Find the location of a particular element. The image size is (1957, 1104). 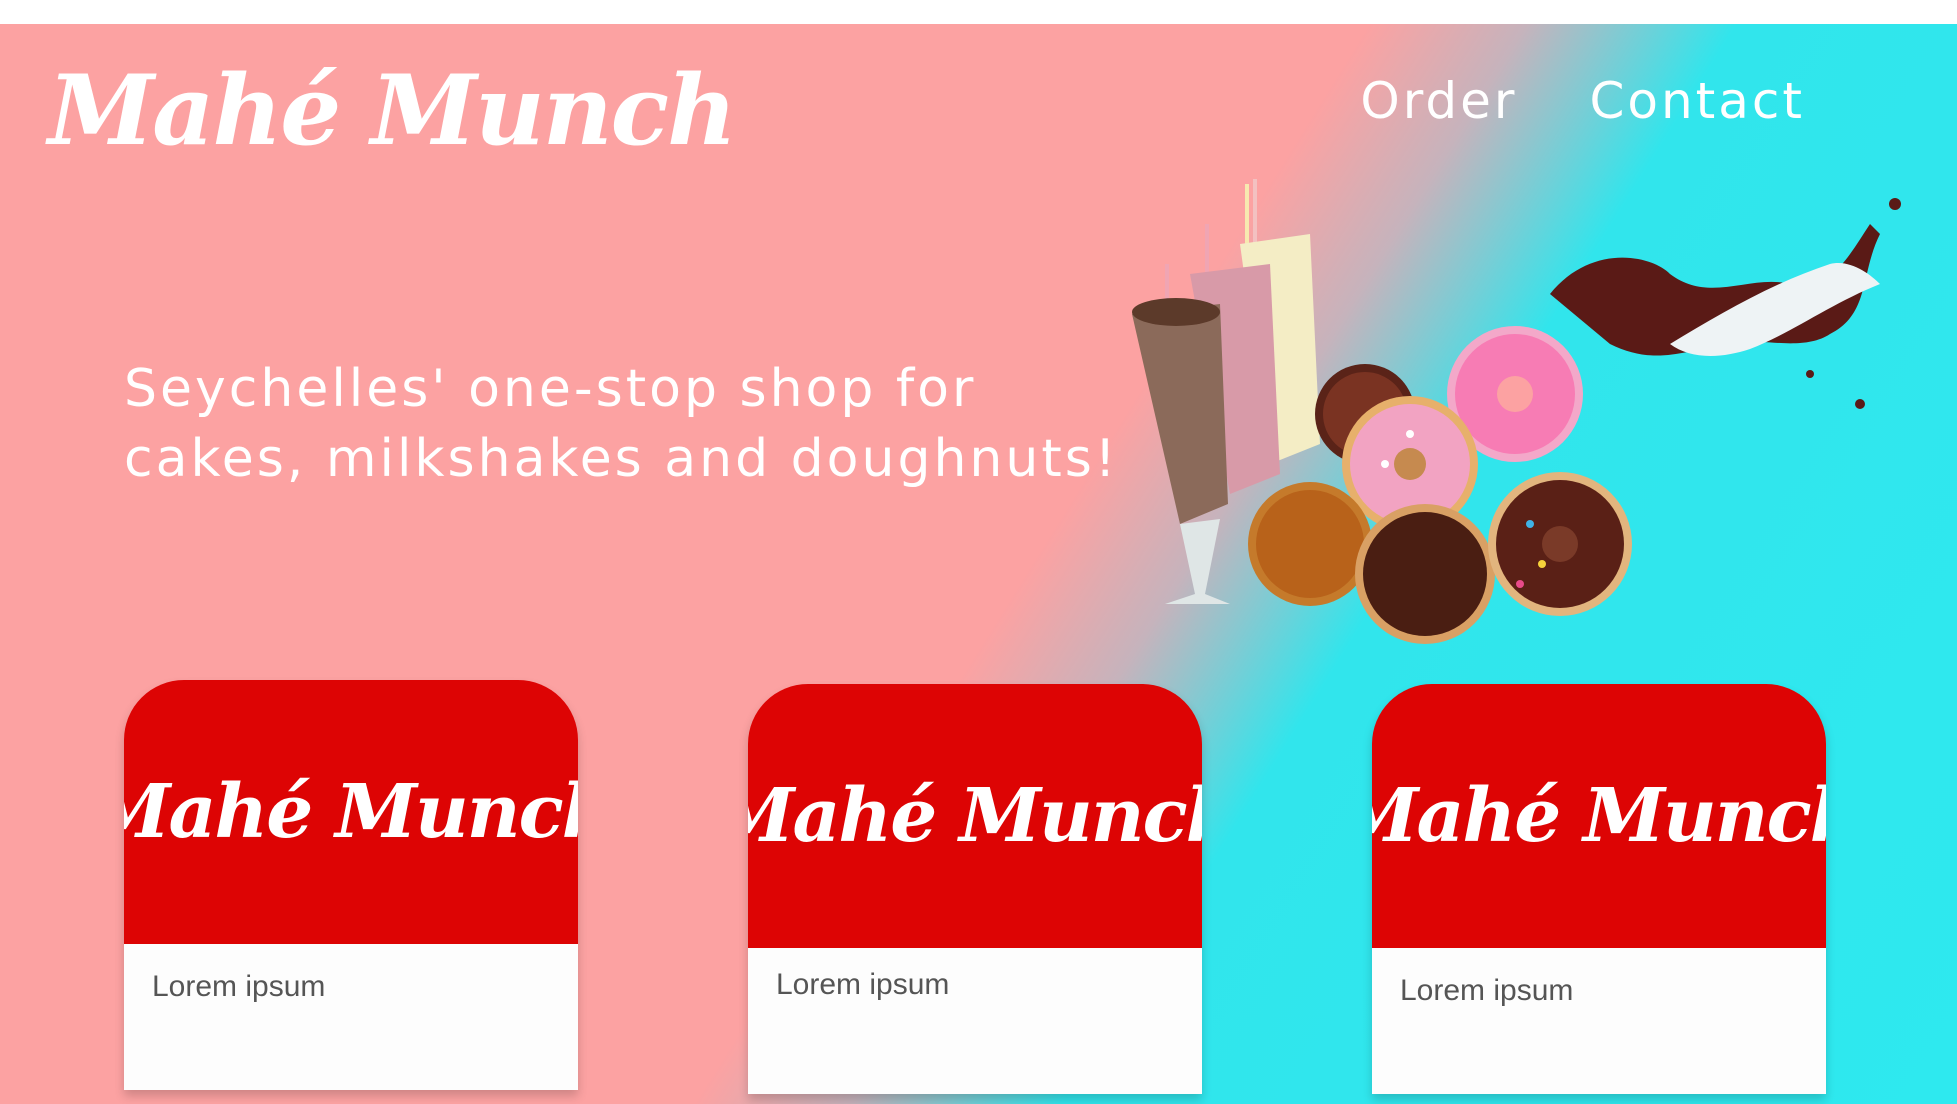

product-card-2: Mahé Munch Lorem ipsum is located at coordinates (975, 889).